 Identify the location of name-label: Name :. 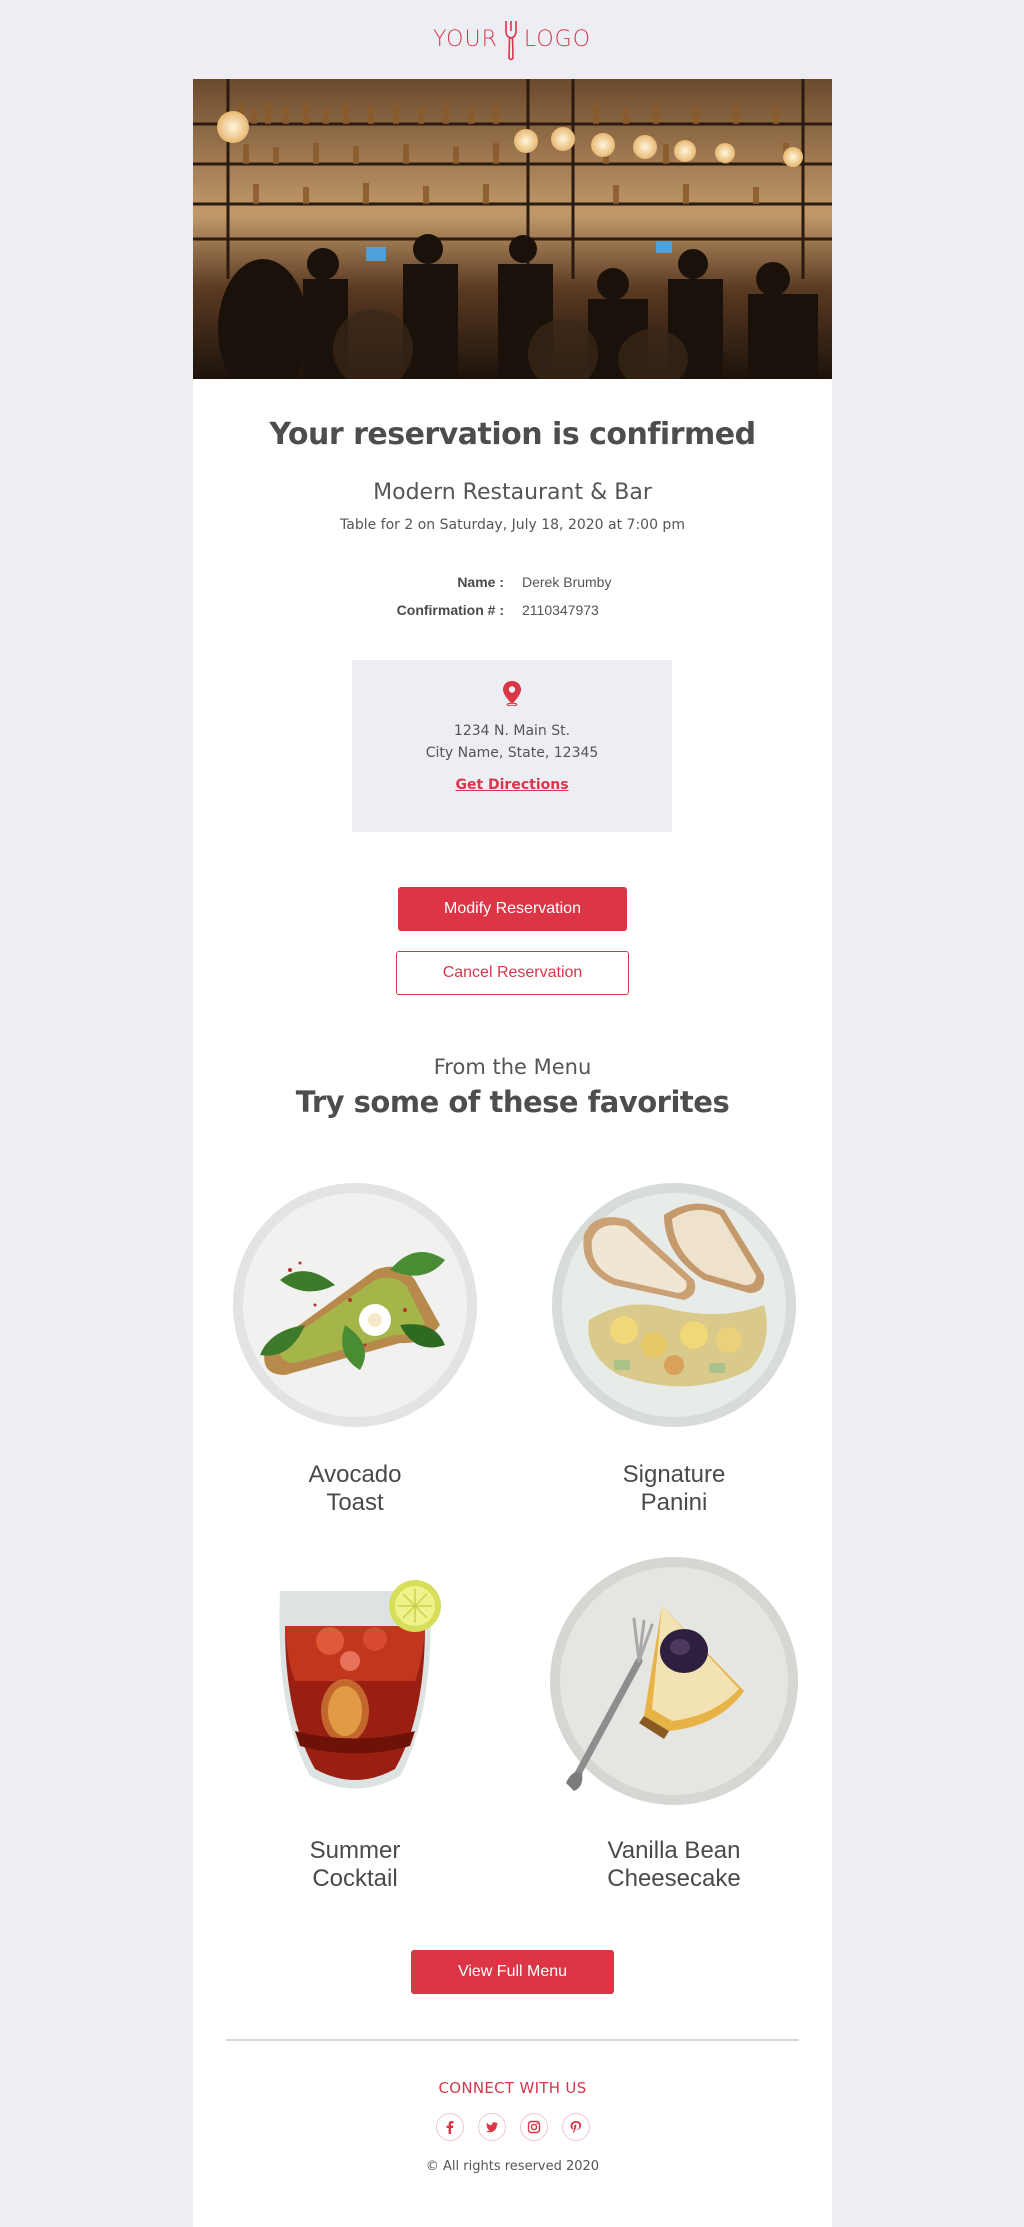
(480, 582).